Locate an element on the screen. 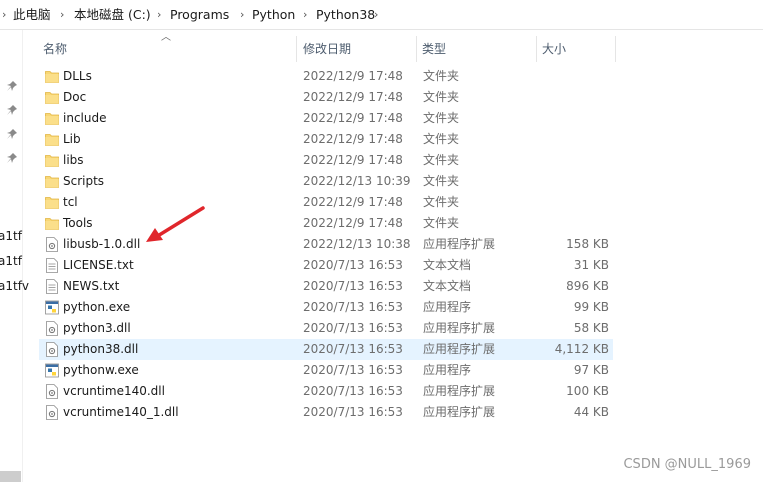 The height and width of the screenshot is (482, 763). column-header-size: 大小 is located at coordinates (554, 49).